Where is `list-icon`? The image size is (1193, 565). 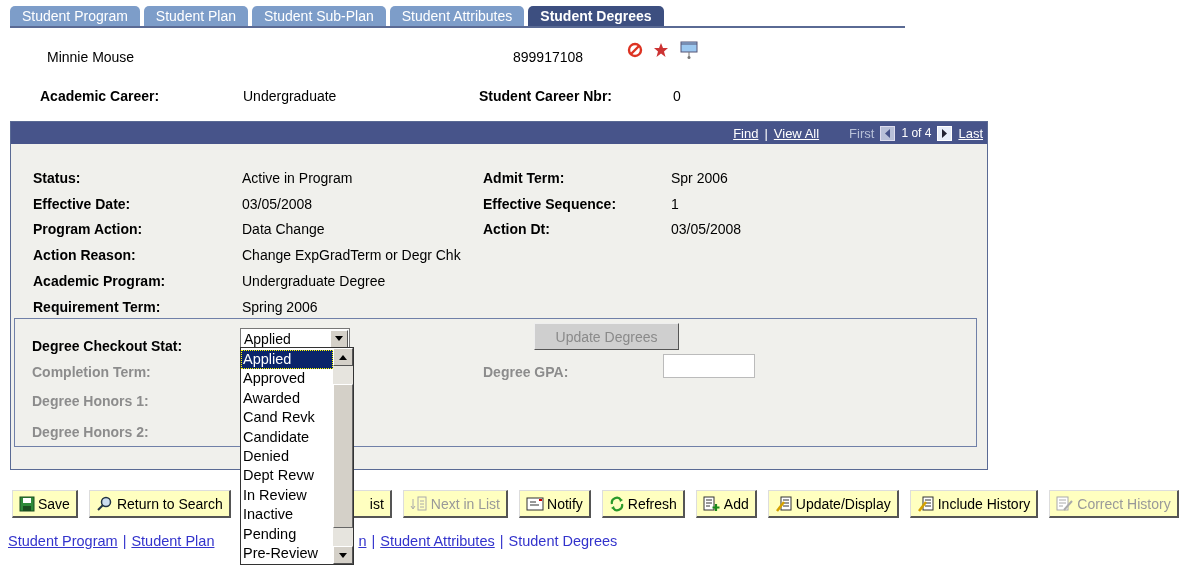
list-icon is located at coordinates (418, 503).